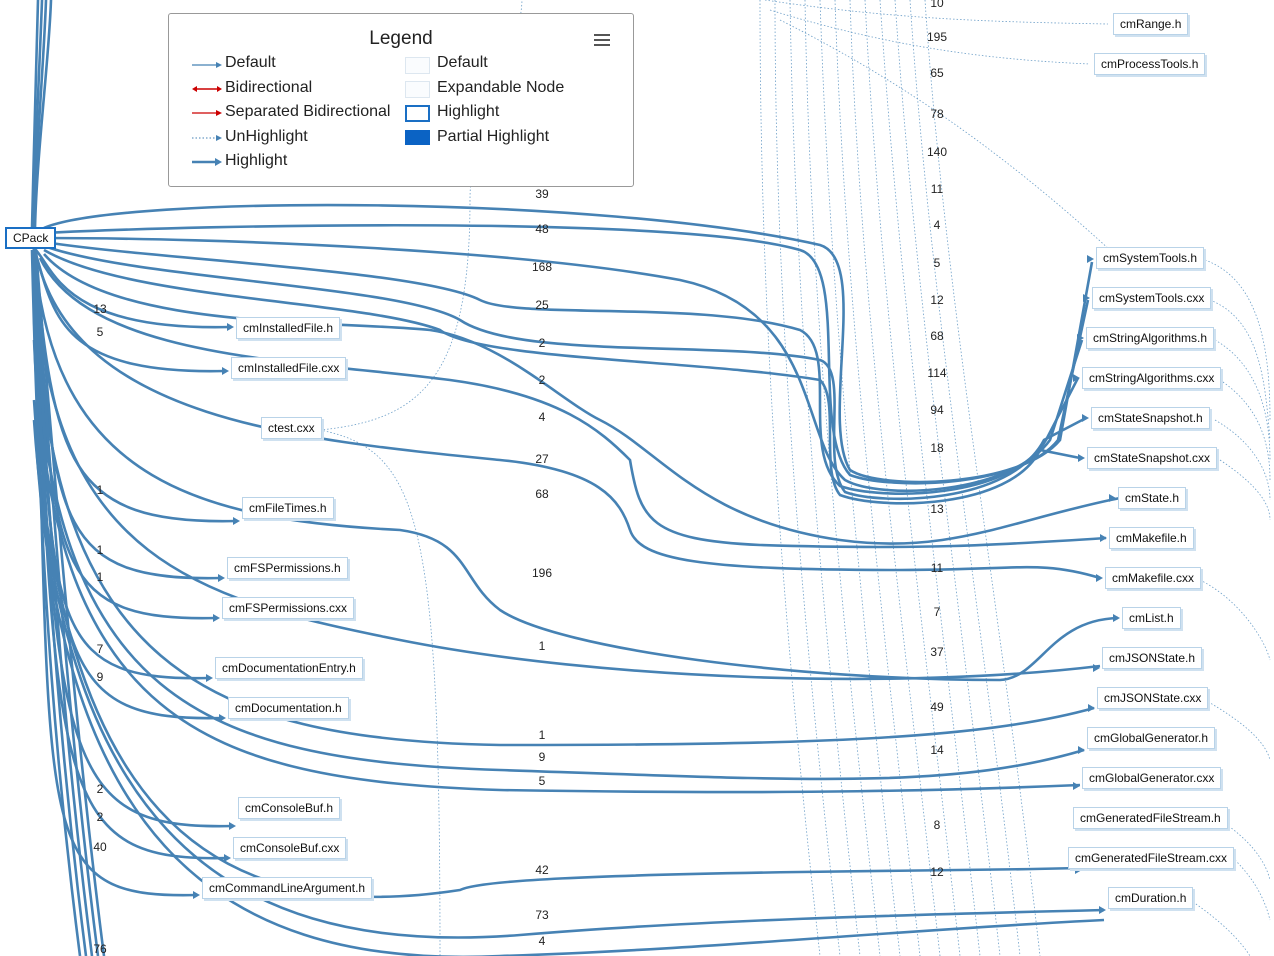 This screenshot has height=956, width=1274. Describe the element at coordinates (542, 646) in the screenshot. I see `edge-label-mid-10: 1` at that location.